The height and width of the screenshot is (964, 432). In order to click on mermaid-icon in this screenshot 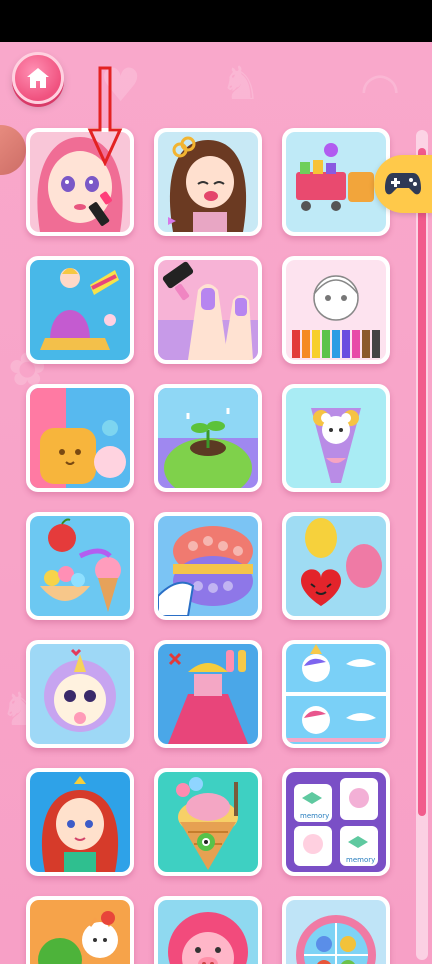, I will do `click(80, 822)`.